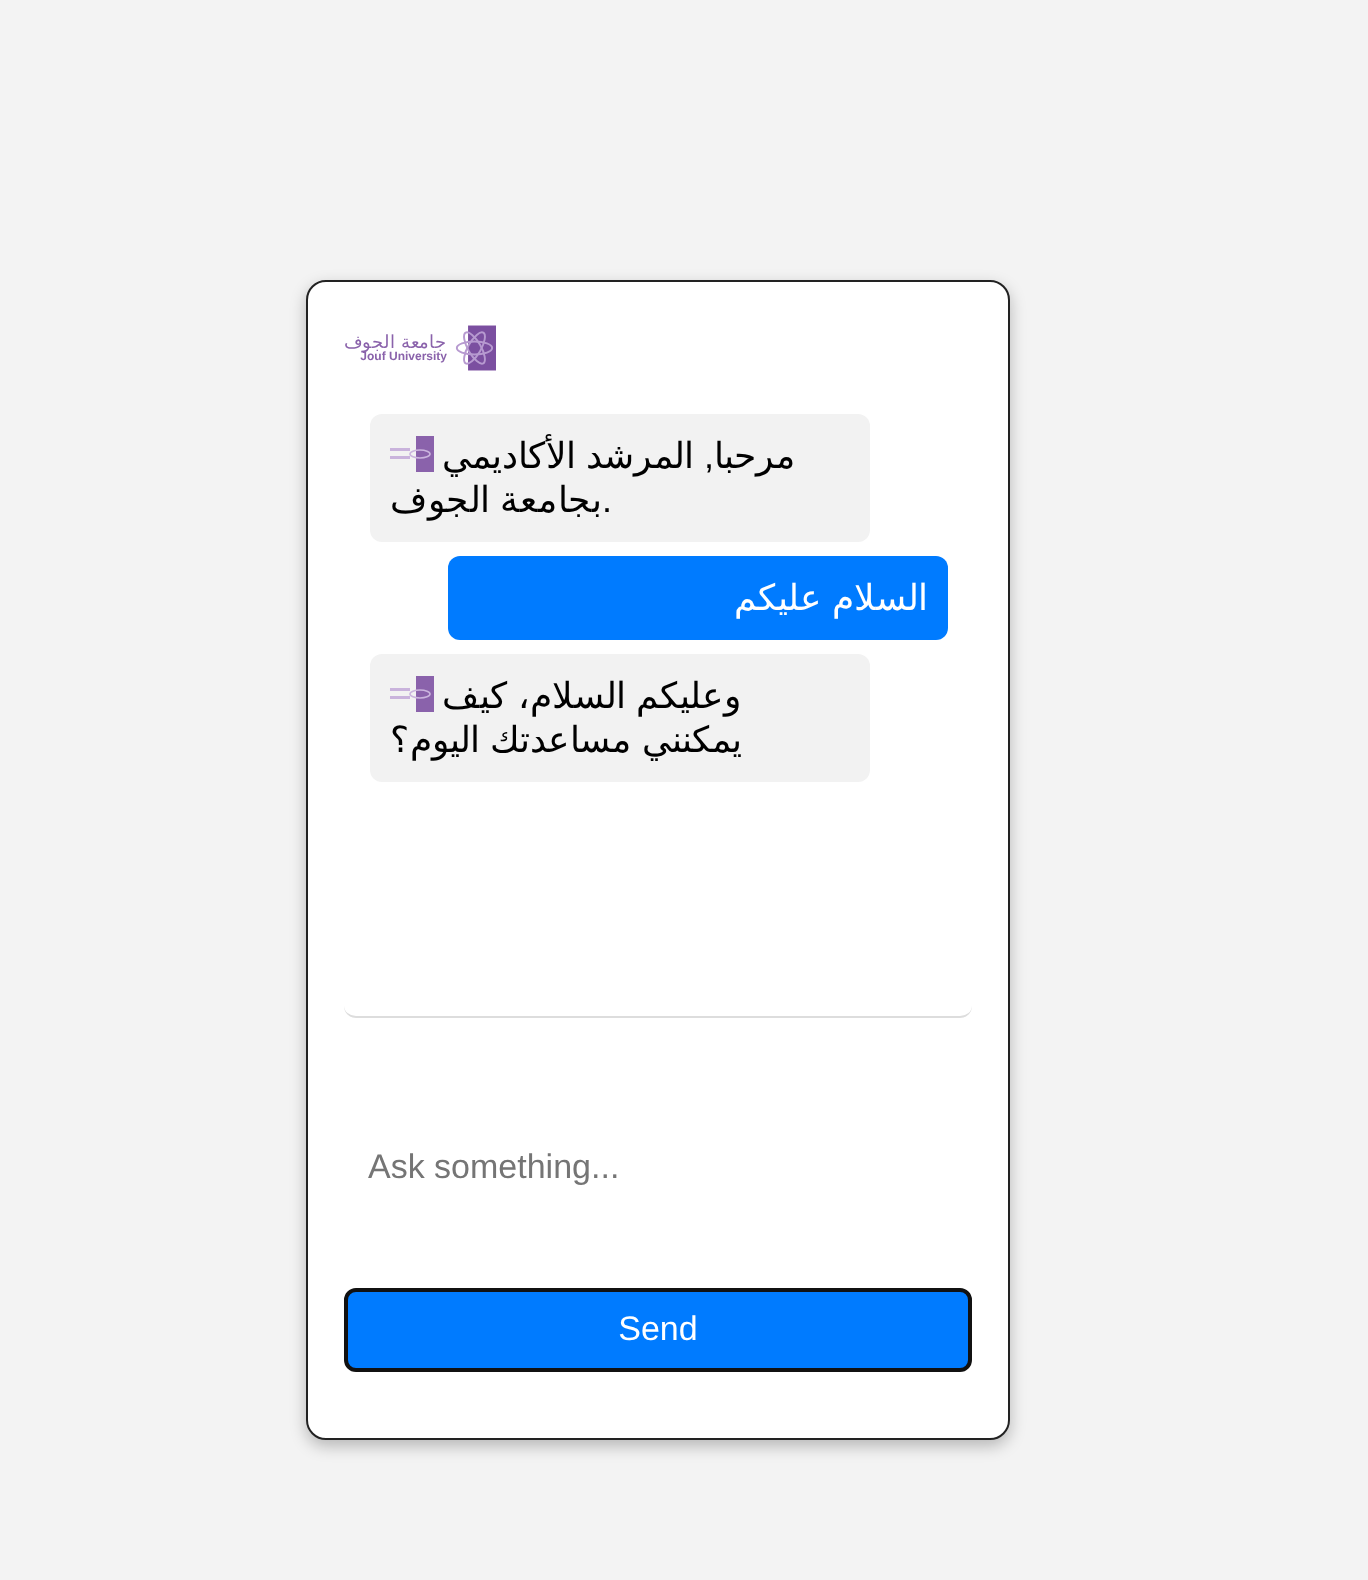 The height and width of the screenshot is (1580, 1368). I want to click on send-button: Send, so click(658, 1330).